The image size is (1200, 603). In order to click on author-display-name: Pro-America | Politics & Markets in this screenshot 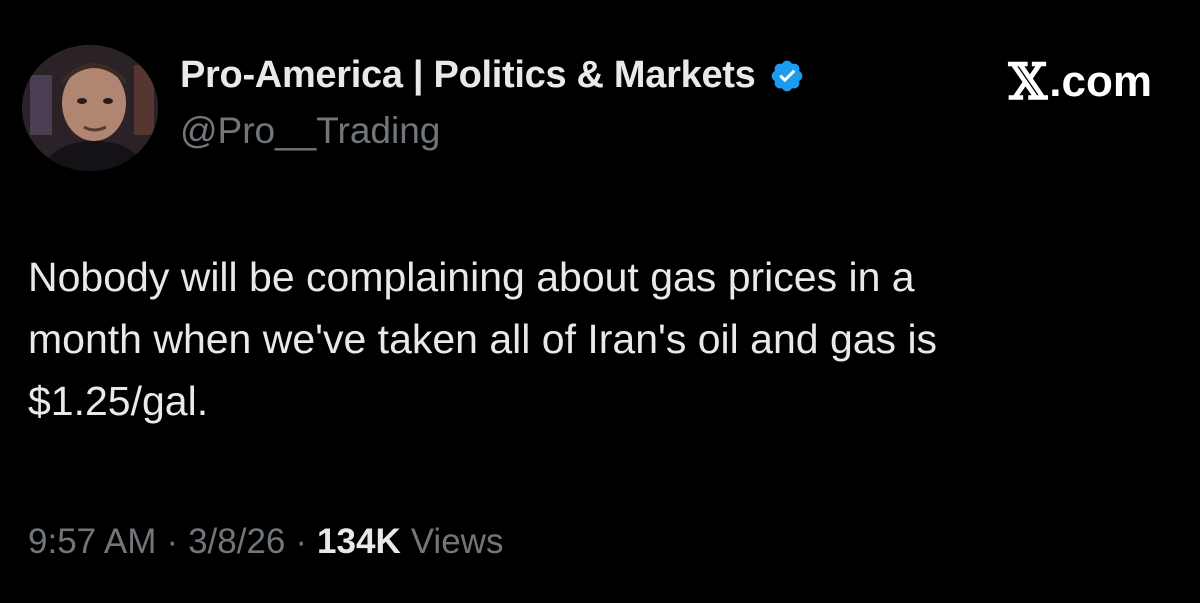, I will do `click(468, 75)`.